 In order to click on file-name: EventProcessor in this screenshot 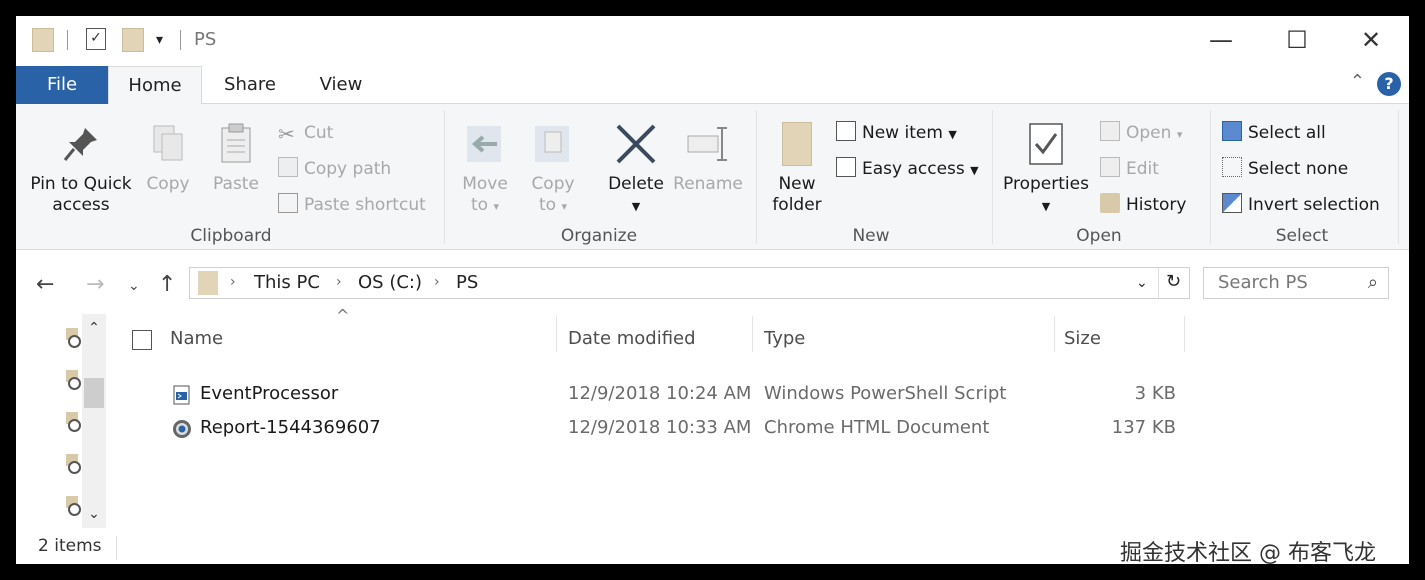, I will do `click(269, 393)`.